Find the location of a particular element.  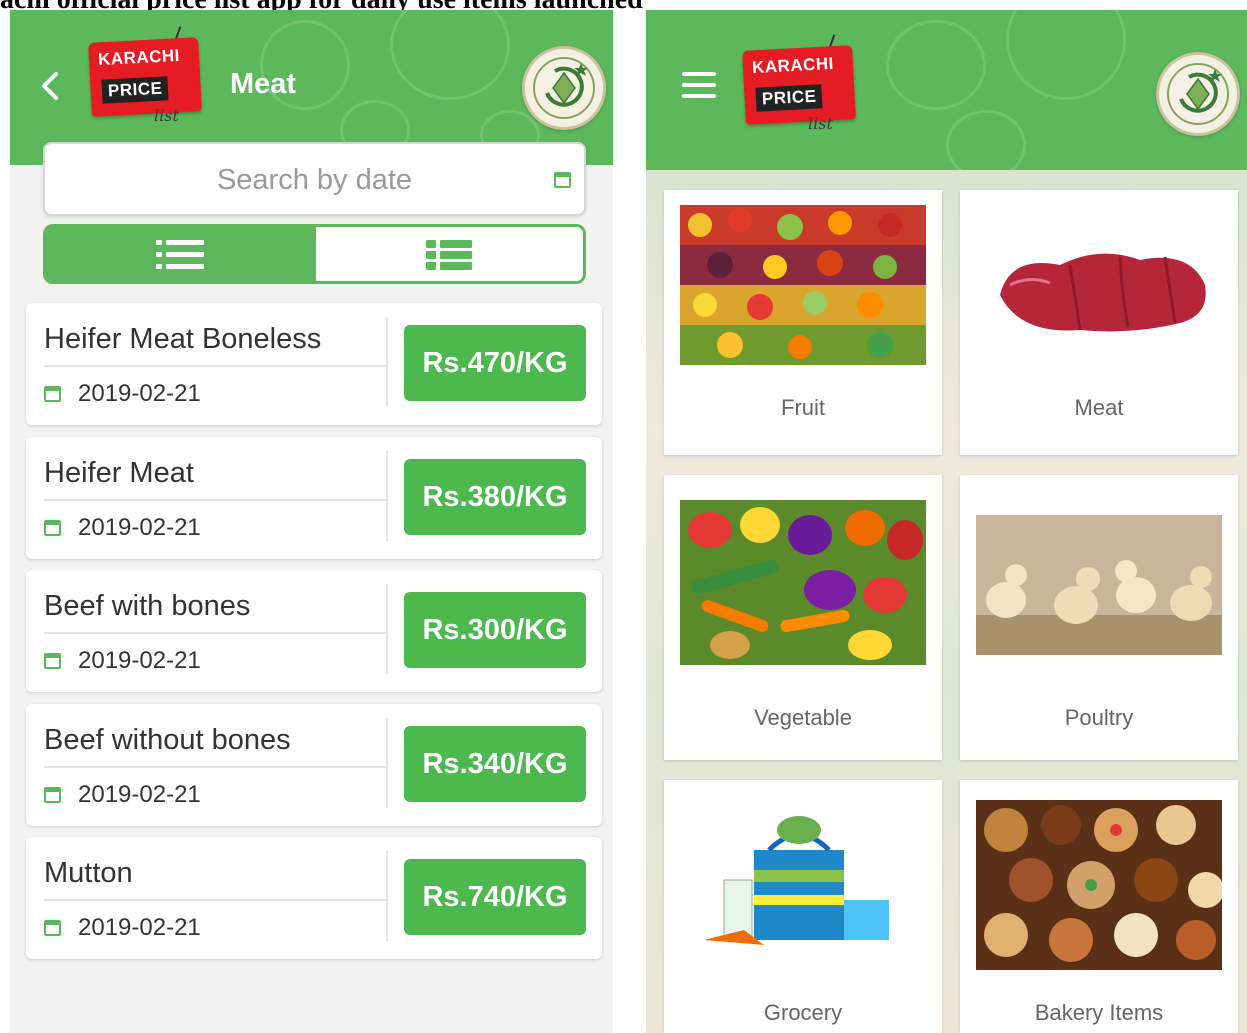

grocery-photo is located at coordinates (804, 880).